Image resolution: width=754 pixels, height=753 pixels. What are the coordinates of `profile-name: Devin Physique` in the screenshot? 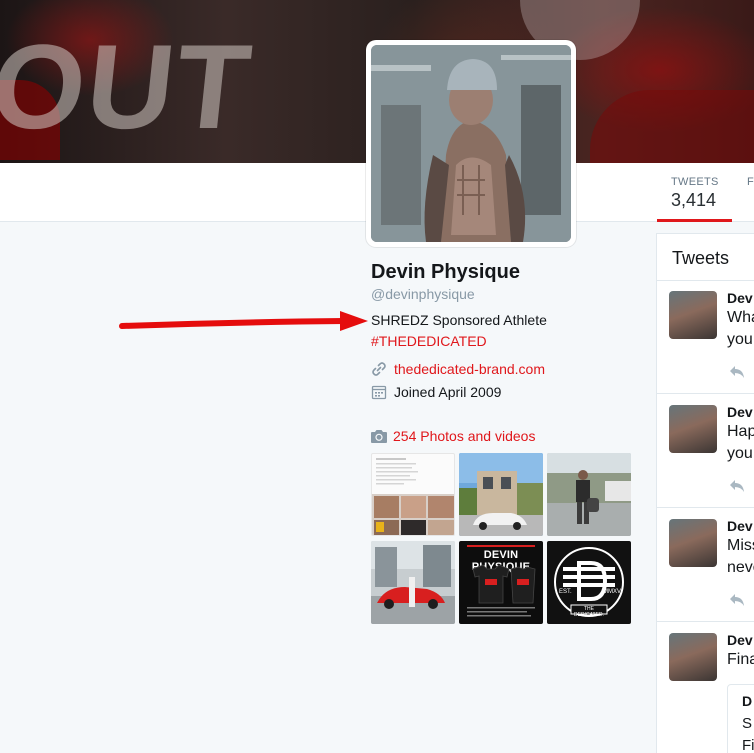 It's located at (445, 272).